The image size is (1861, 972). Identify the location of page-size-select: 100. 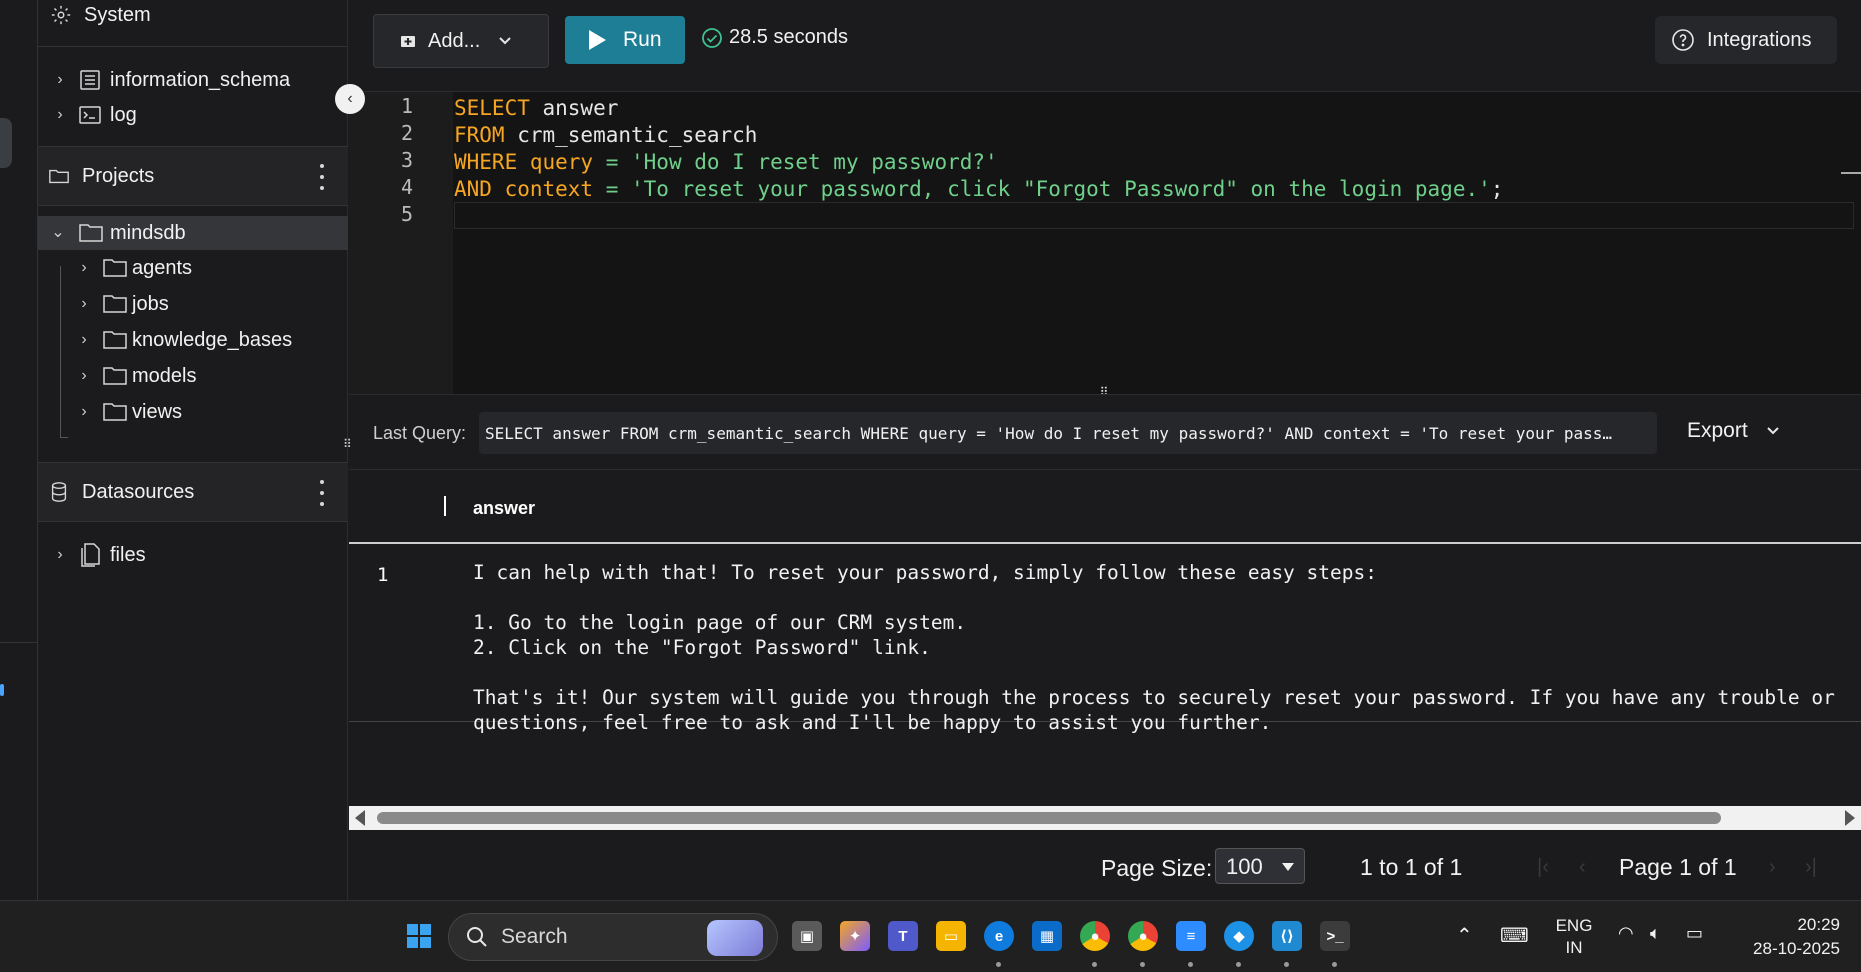
(1260, 866).